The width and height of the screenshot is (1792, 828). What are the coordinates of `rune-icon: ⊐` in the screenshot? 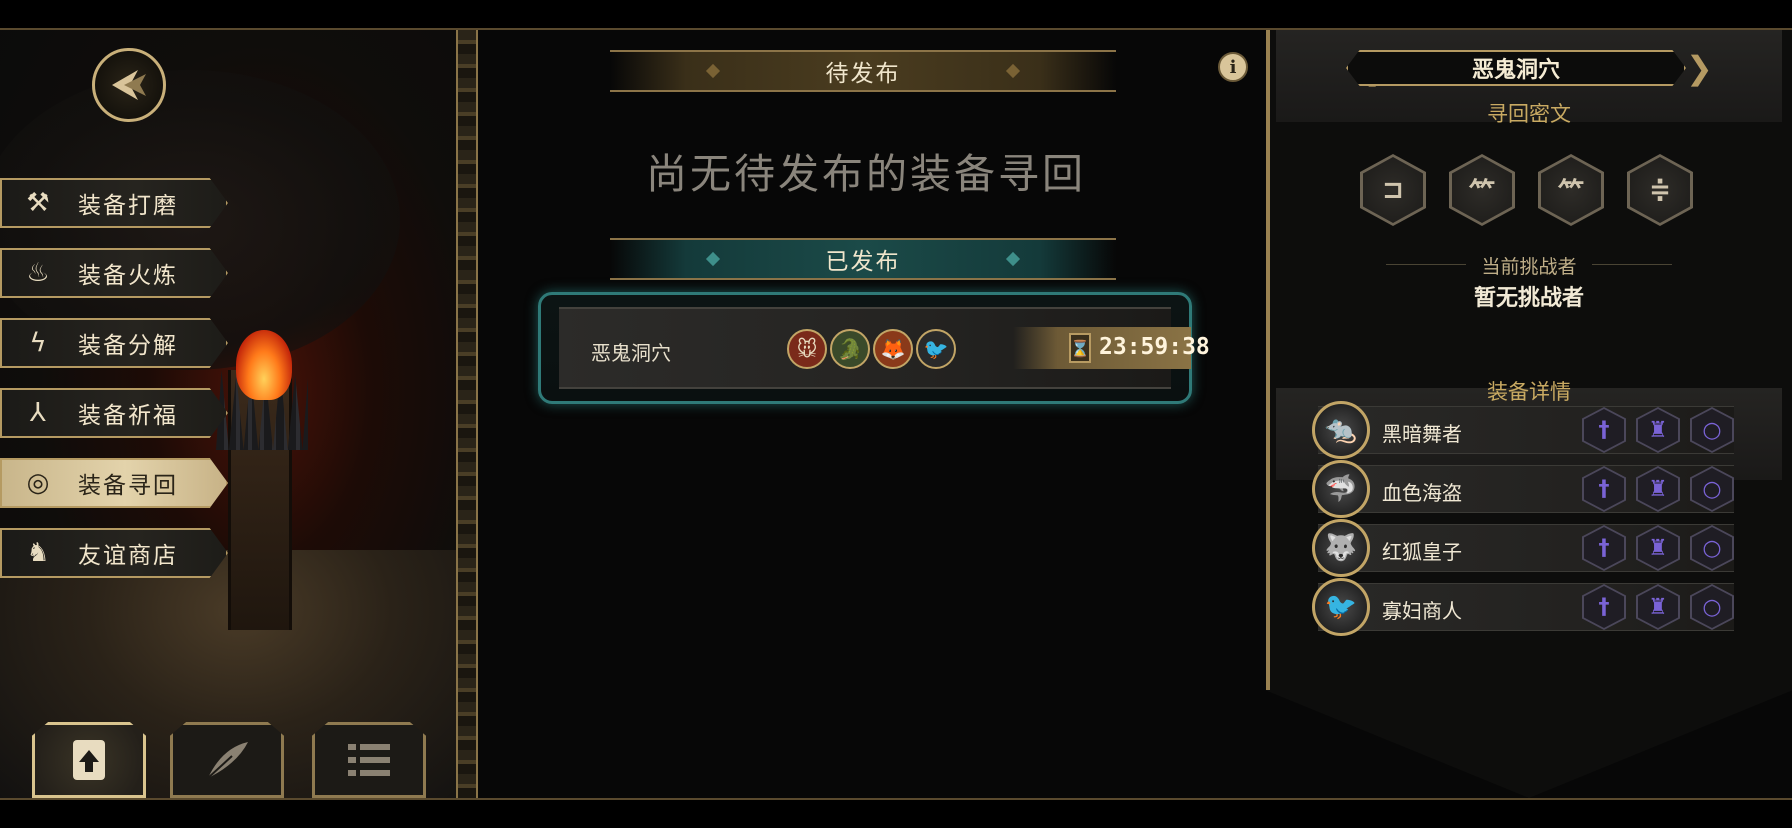 It's located at (1393, 190).